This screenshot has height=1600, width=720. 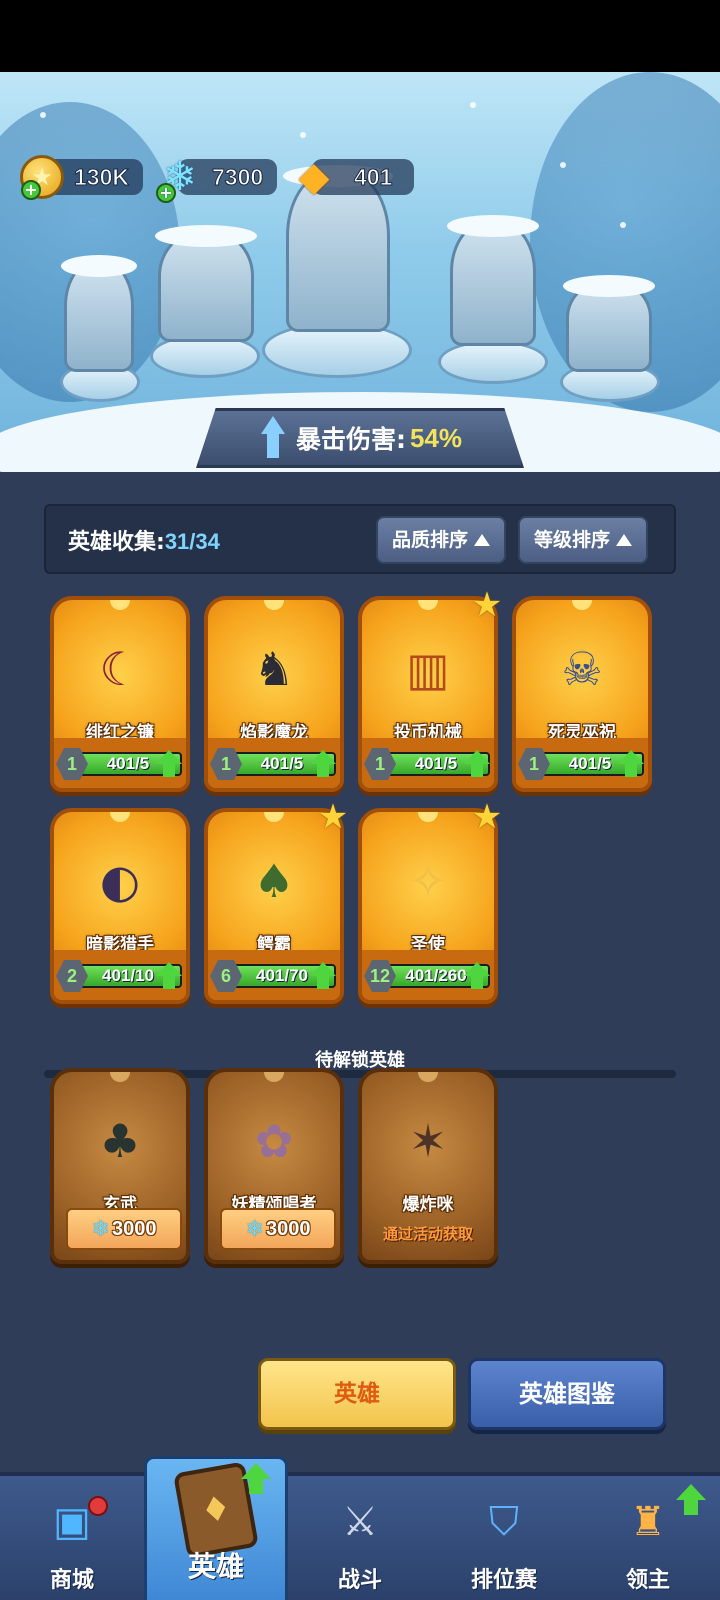 I want to click on hero-atlas-button: 英雄图鉴, so click(x=567, y=1394).